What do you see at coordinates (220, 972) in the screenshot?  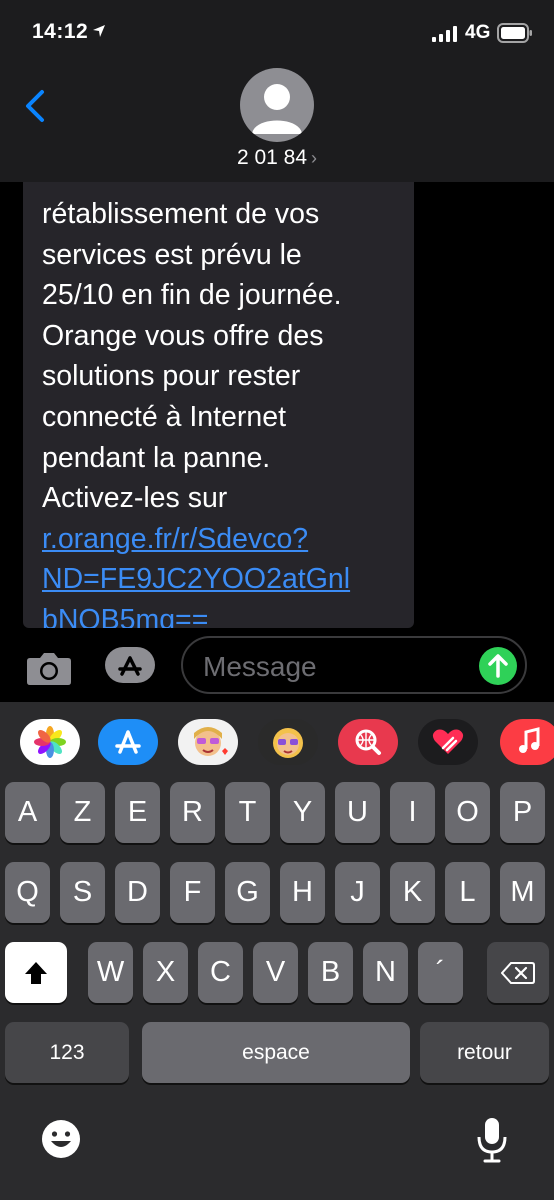 I see `key-c: C` at bounding box center [220, 972].